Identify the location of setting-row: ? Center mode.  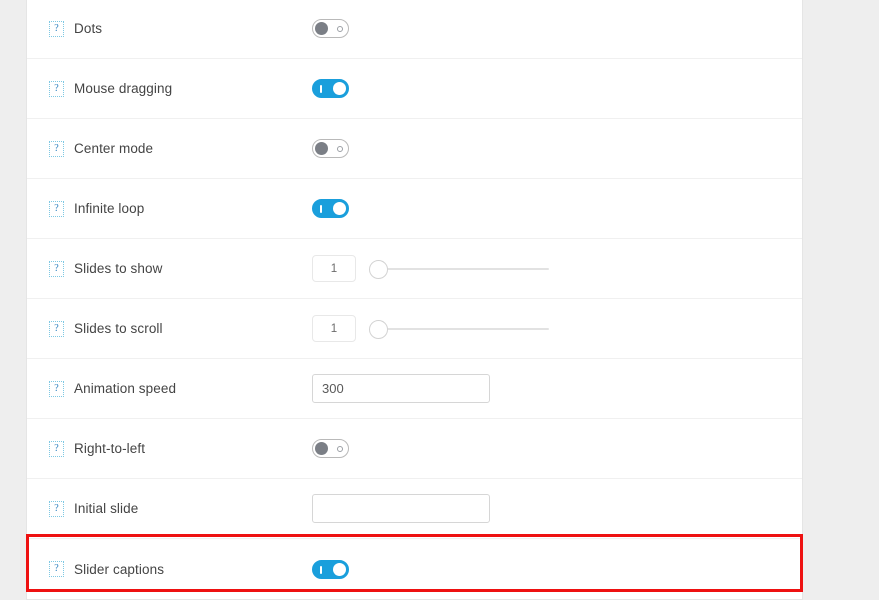
(414, 149).